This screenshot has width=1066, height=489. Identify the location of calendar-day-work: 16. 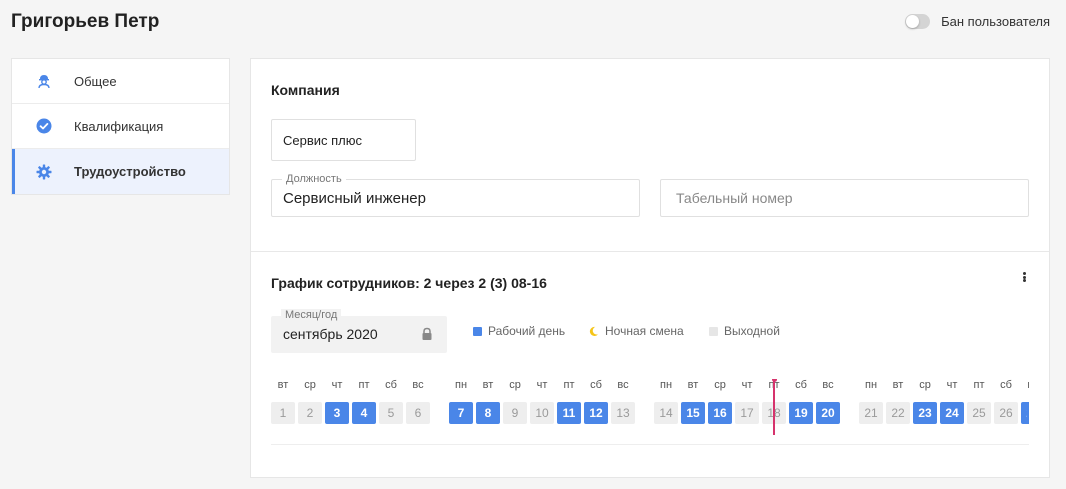
(720, 413).